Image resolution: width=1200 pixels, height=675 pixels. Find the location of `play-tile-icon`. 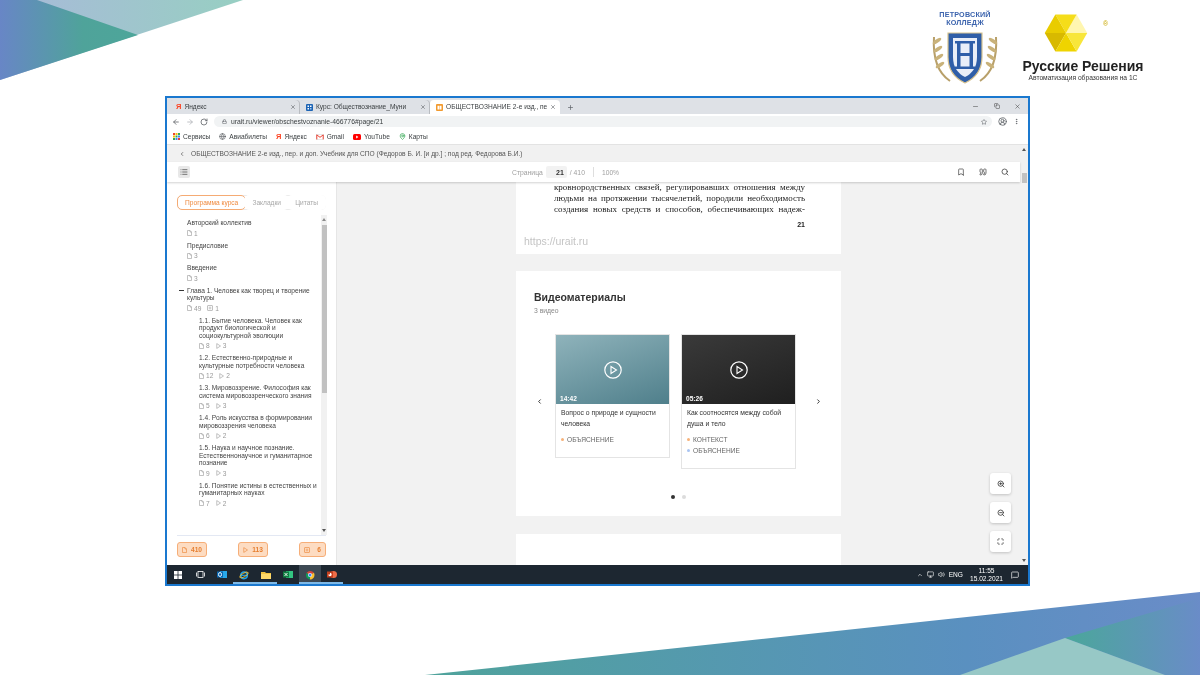

play-tile-icon is located at coordinates (356, 136).